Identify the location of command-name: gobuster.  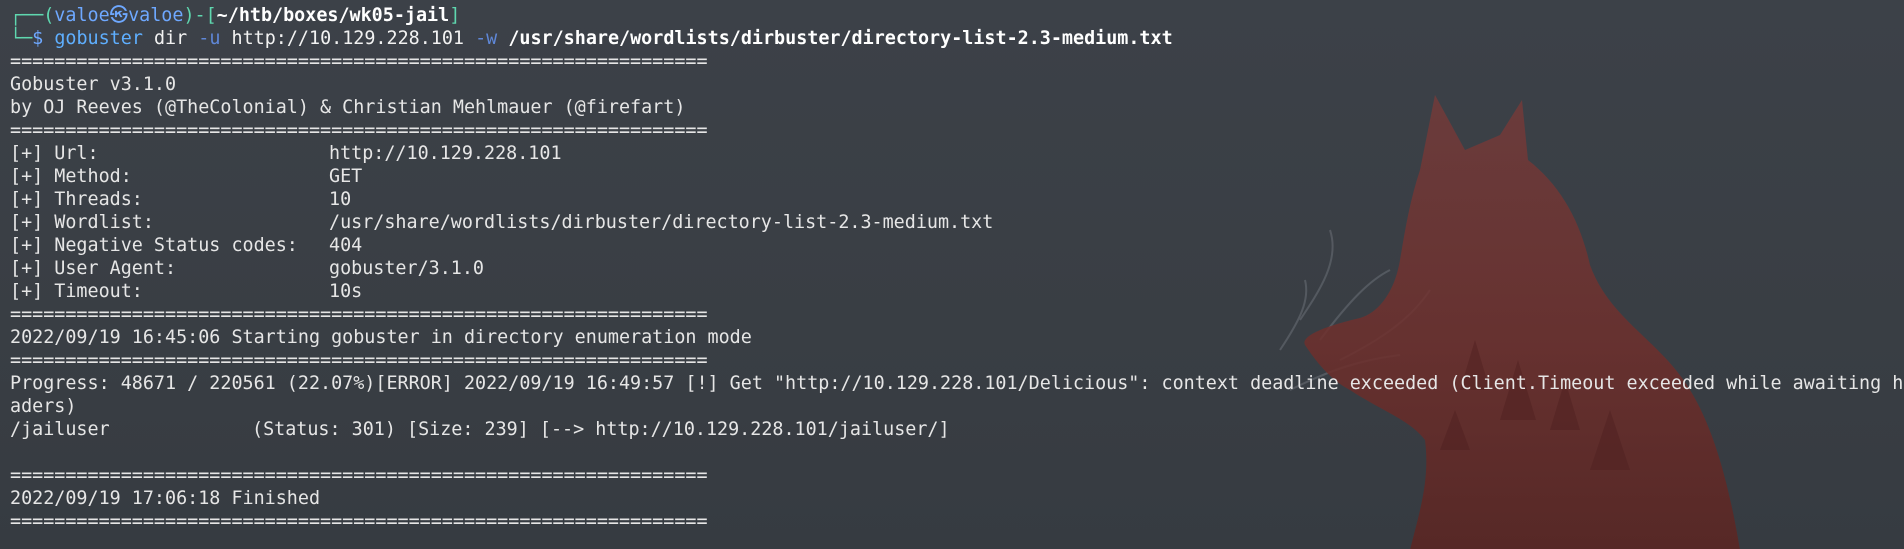
(98, 38).